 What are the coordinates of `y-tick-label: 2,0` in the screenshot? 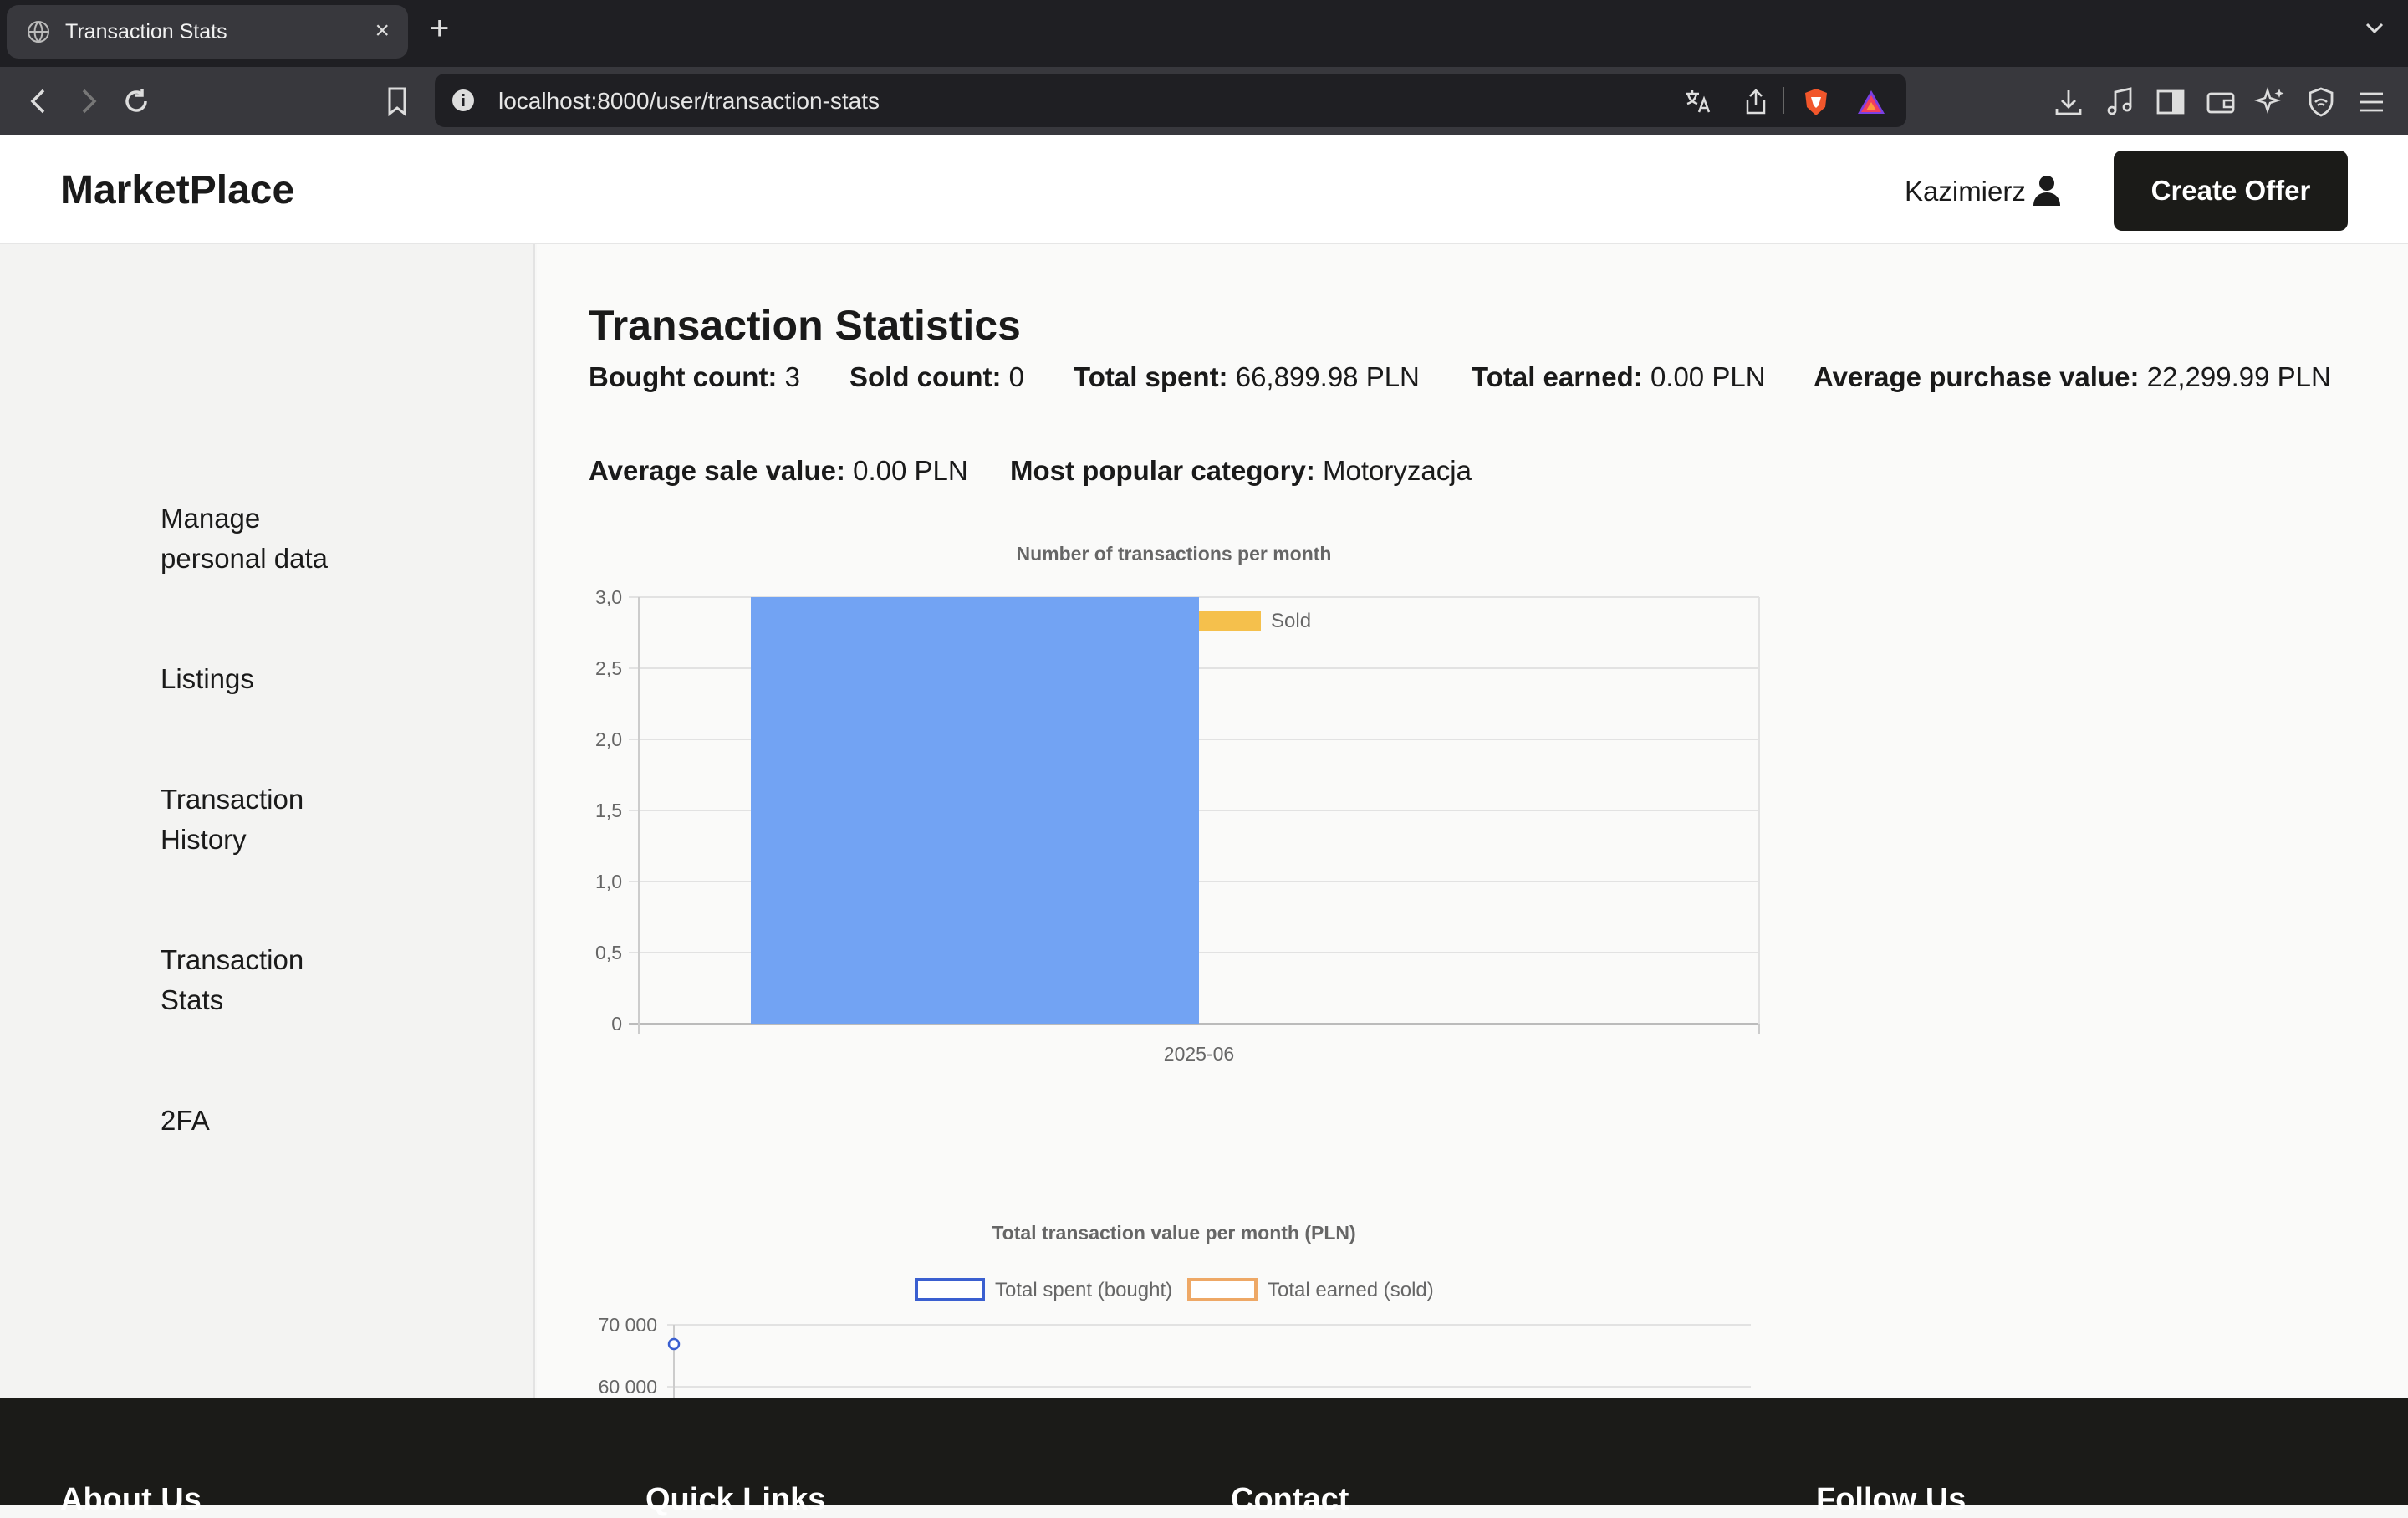 It's located at (609, 739).